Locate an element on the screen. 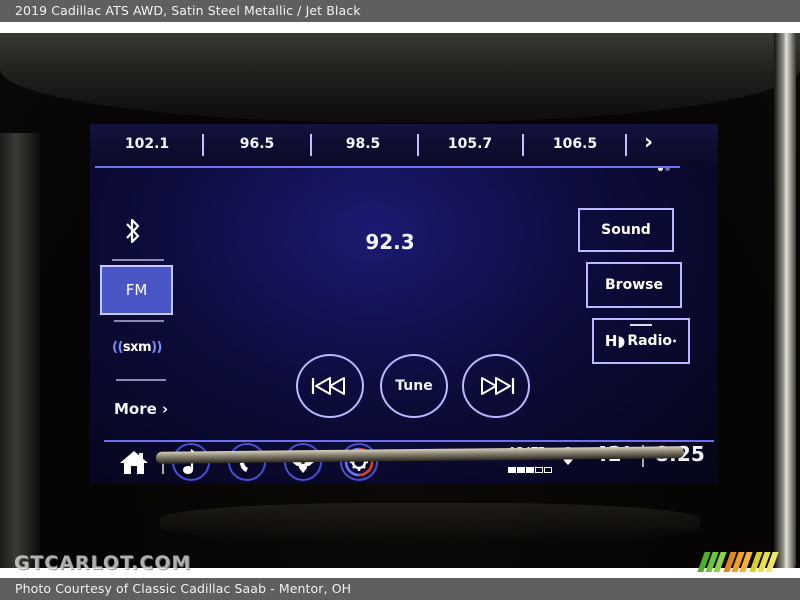 Image resolution: width=800 pixels, height=600 pixels. preset-2: 96.5 is located at coordinates (257, 144).